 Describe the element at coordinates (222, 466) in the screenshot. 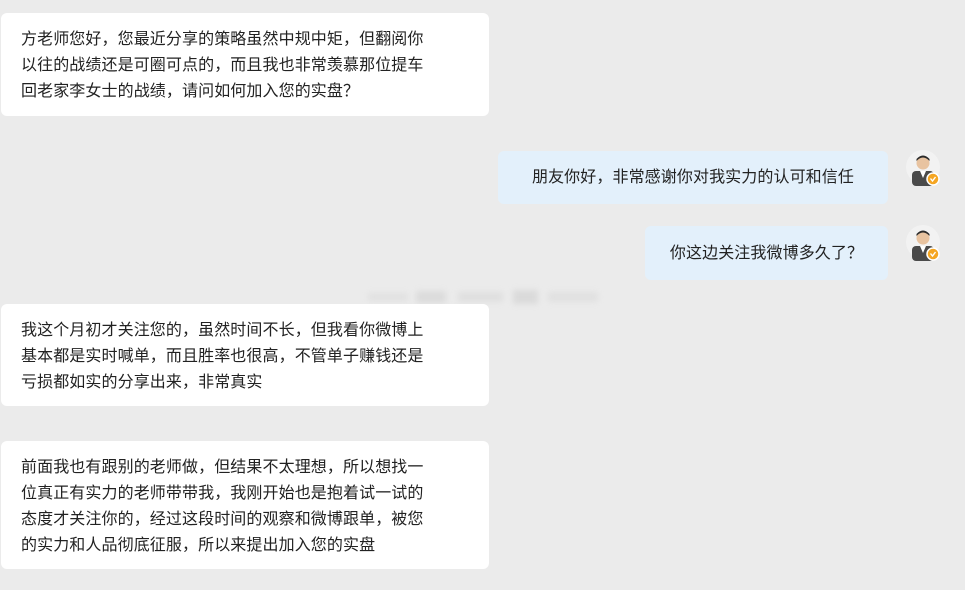

I see `message-text-line: 前面我也有跟别的老师做，但结果不太理想，所以想找一` at that location.